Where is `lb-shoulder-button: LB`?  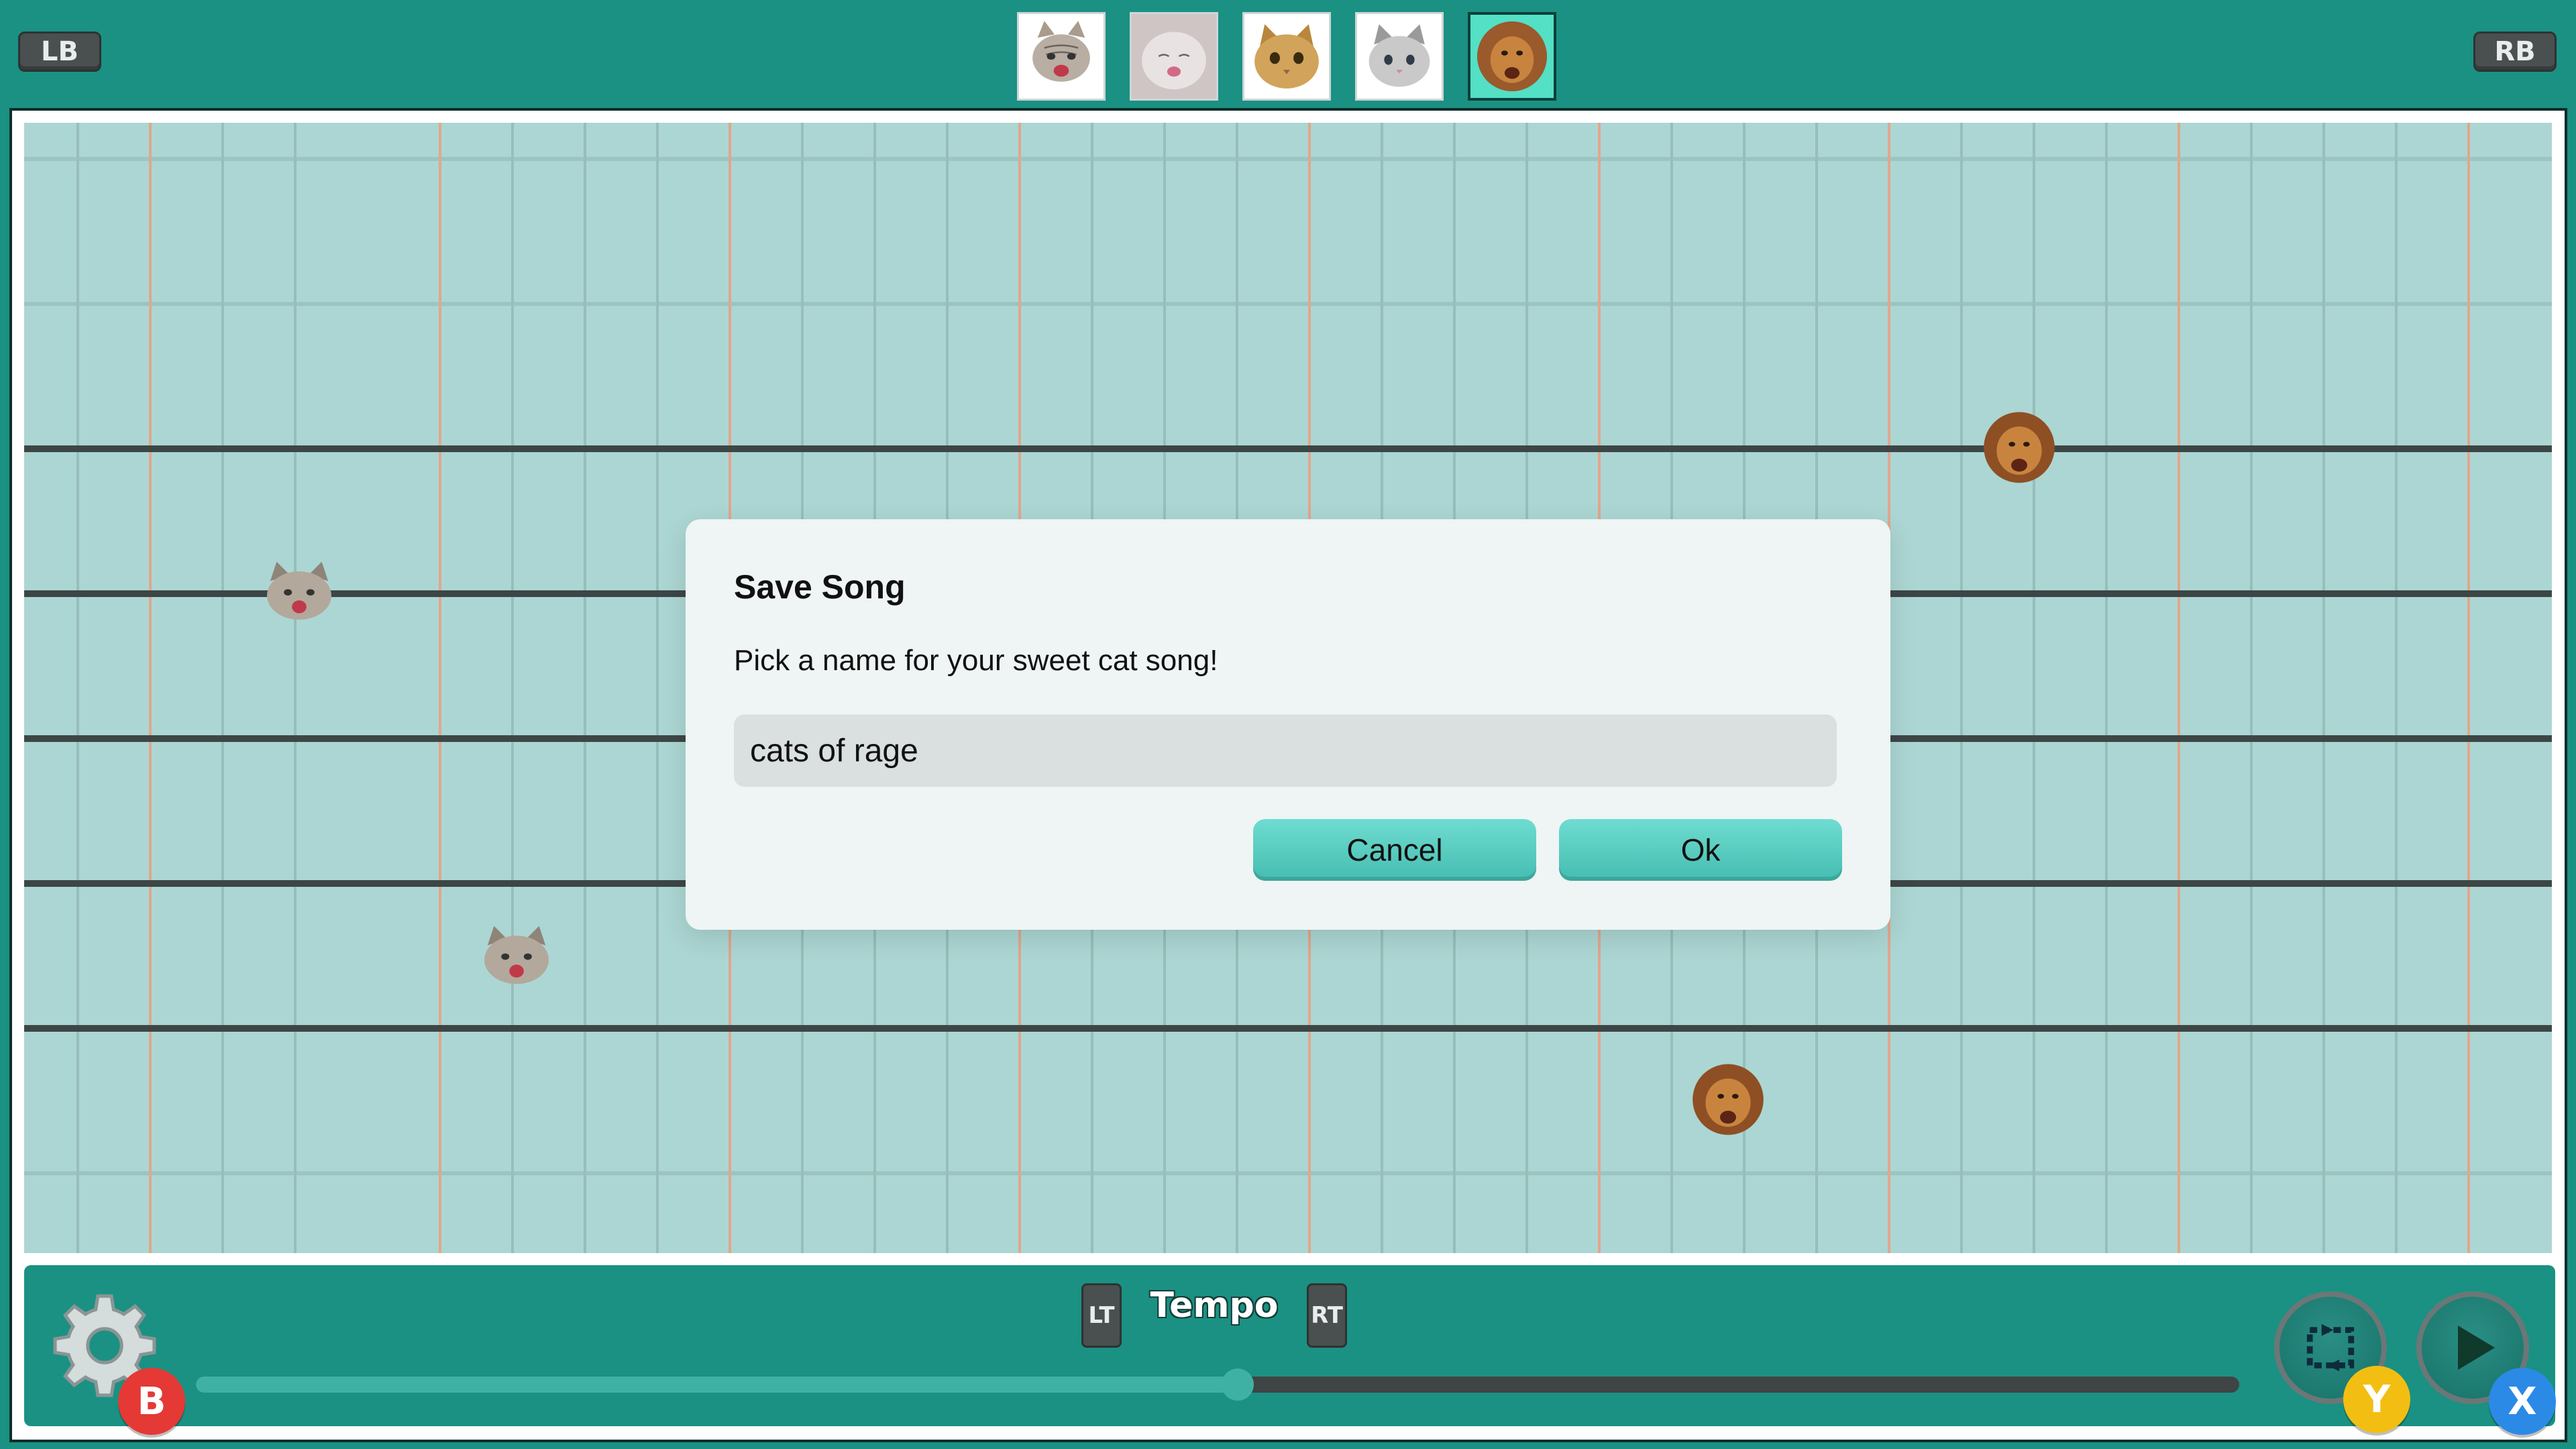
lb-shoulder-button: LB is located at coordinates (59, 52).